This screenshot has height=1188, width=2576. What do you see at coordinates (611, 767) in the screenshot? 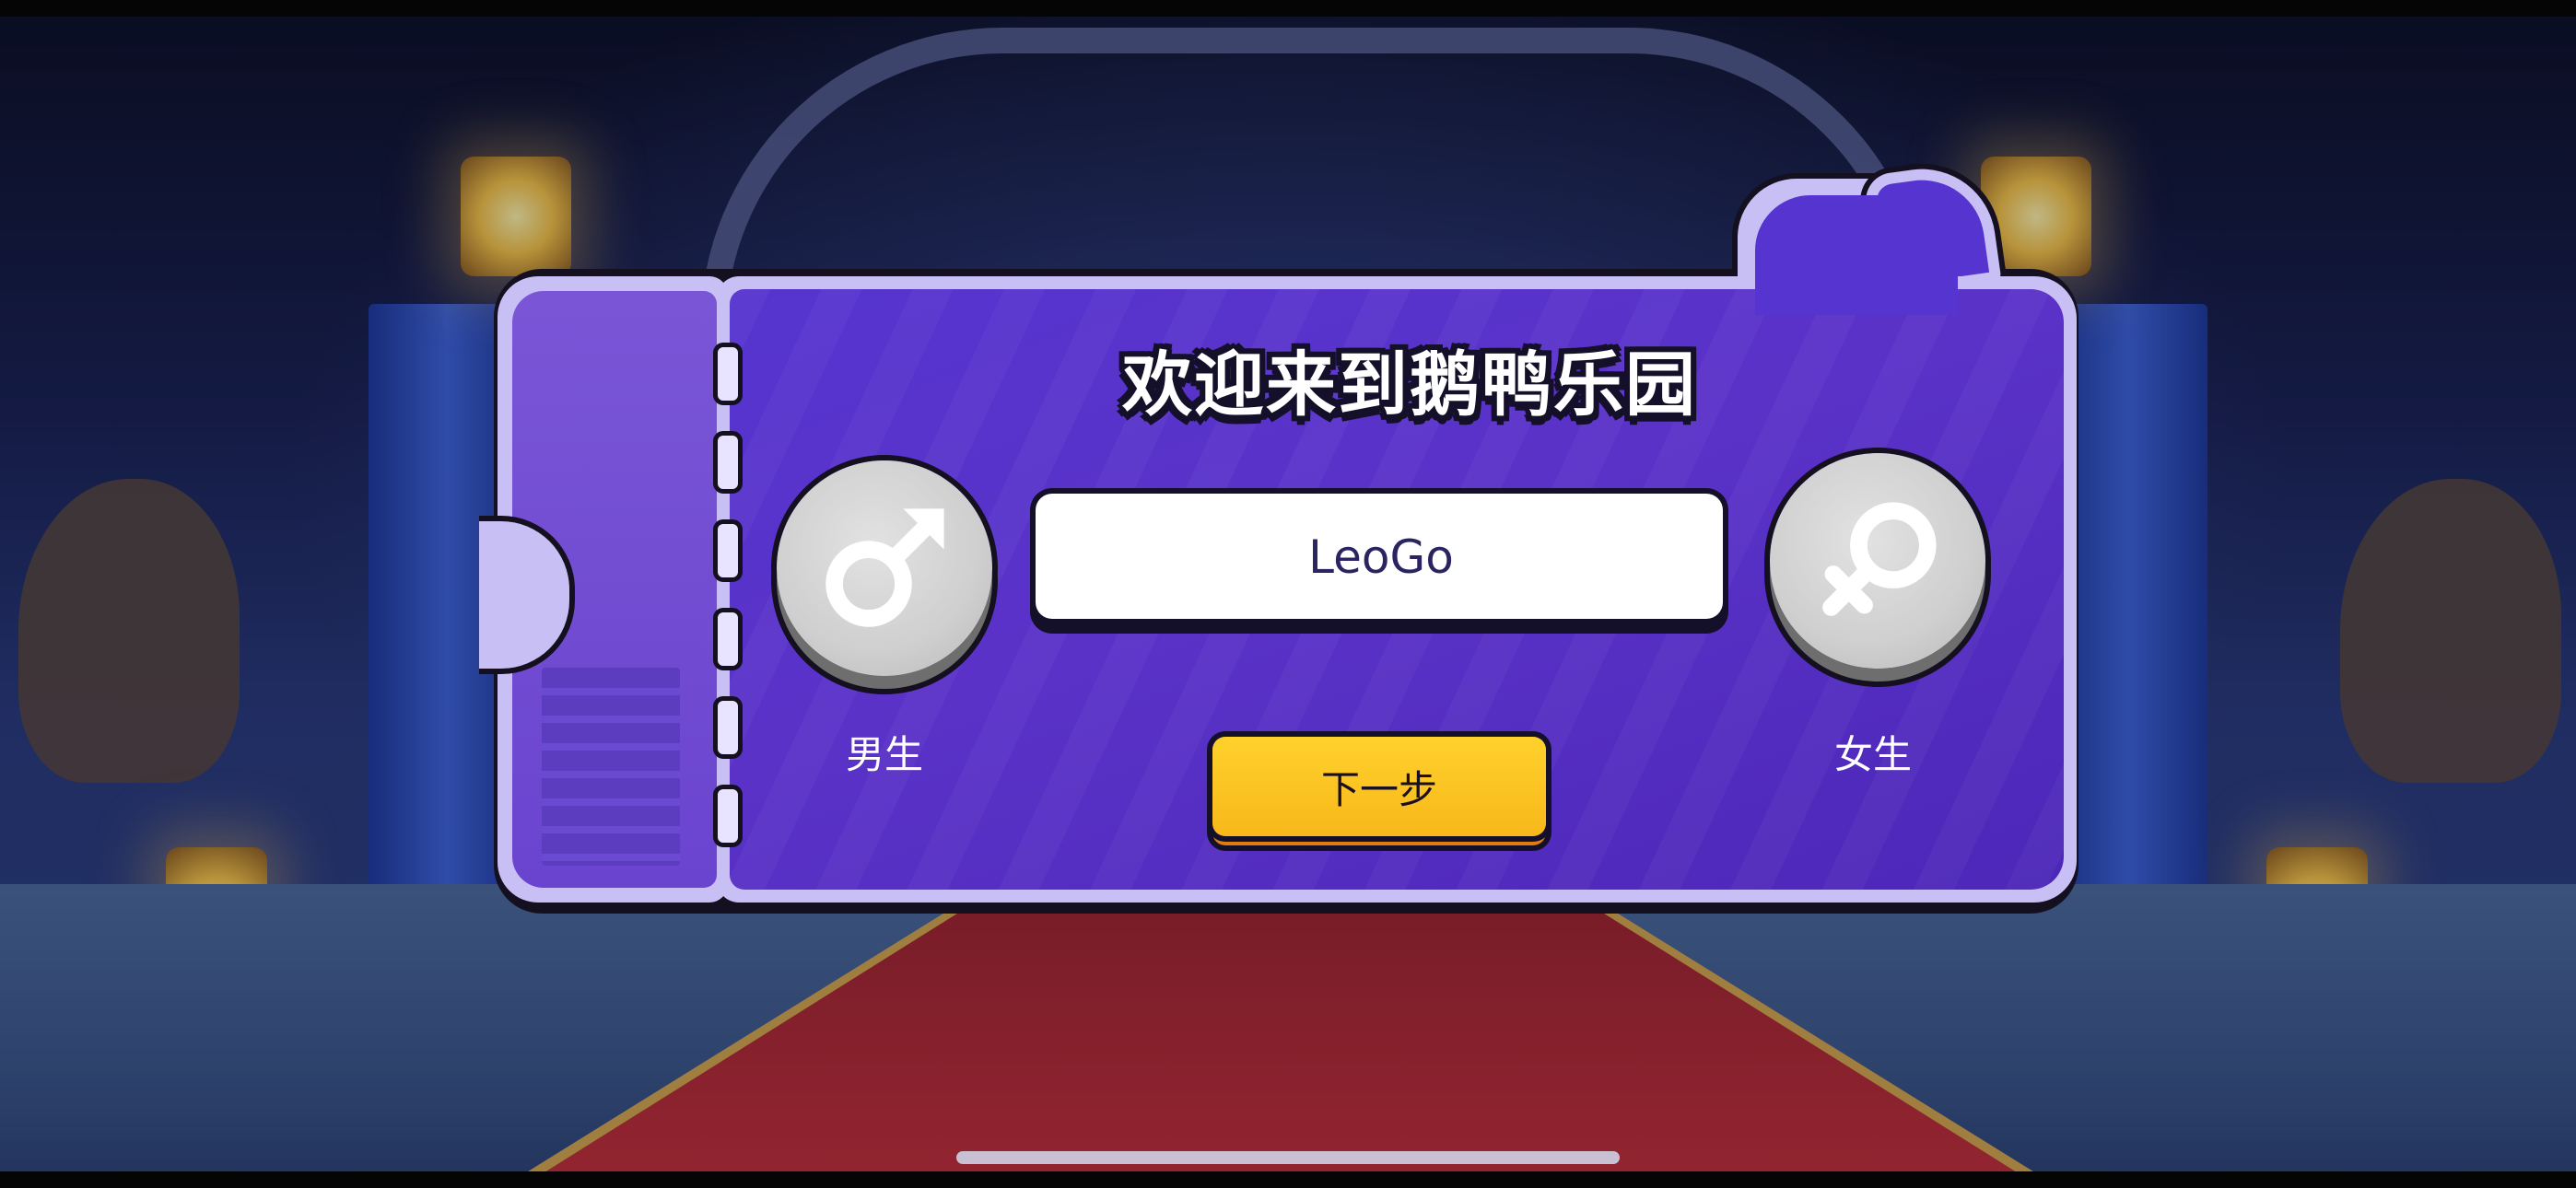
I see `ticket-barcode` at bounding box center [611, 767].